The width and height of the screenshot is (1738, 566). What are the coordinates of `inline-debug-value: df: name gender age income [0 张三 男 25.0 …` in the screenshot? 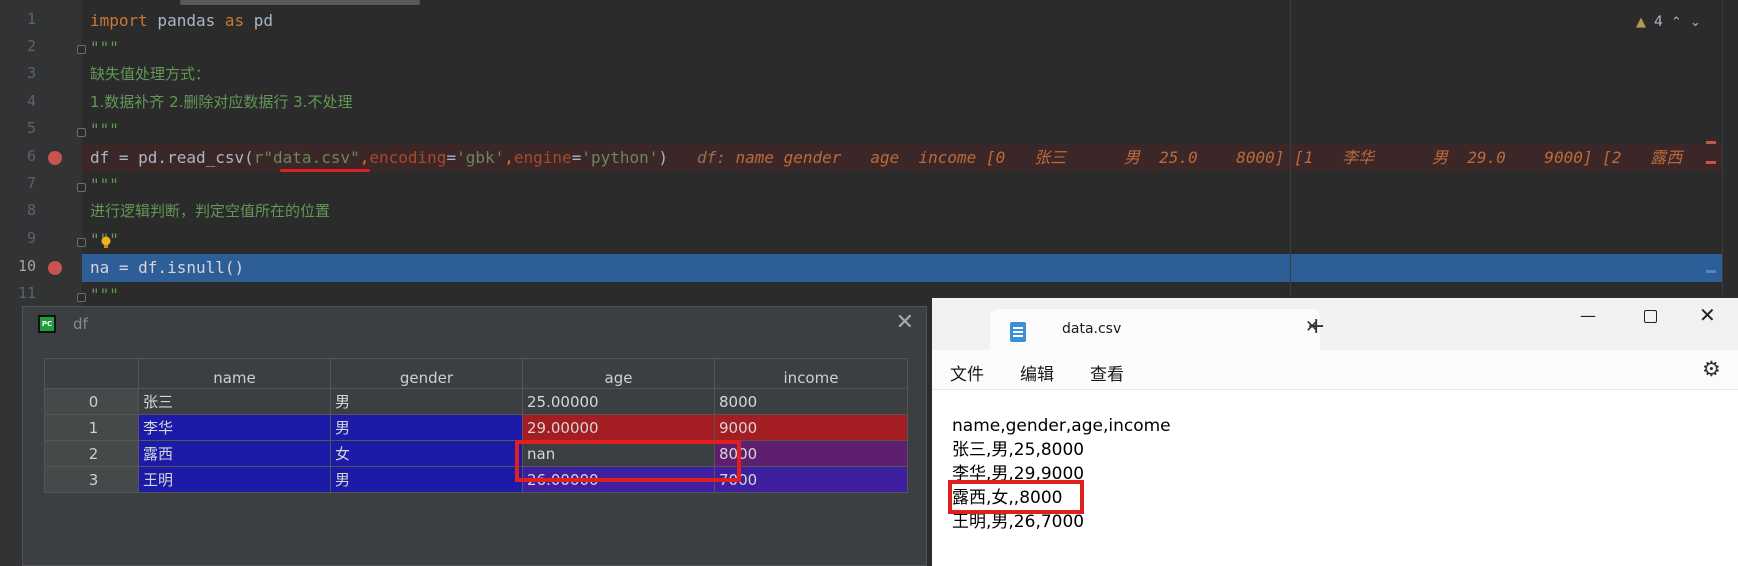 It's located at (1189, 157).